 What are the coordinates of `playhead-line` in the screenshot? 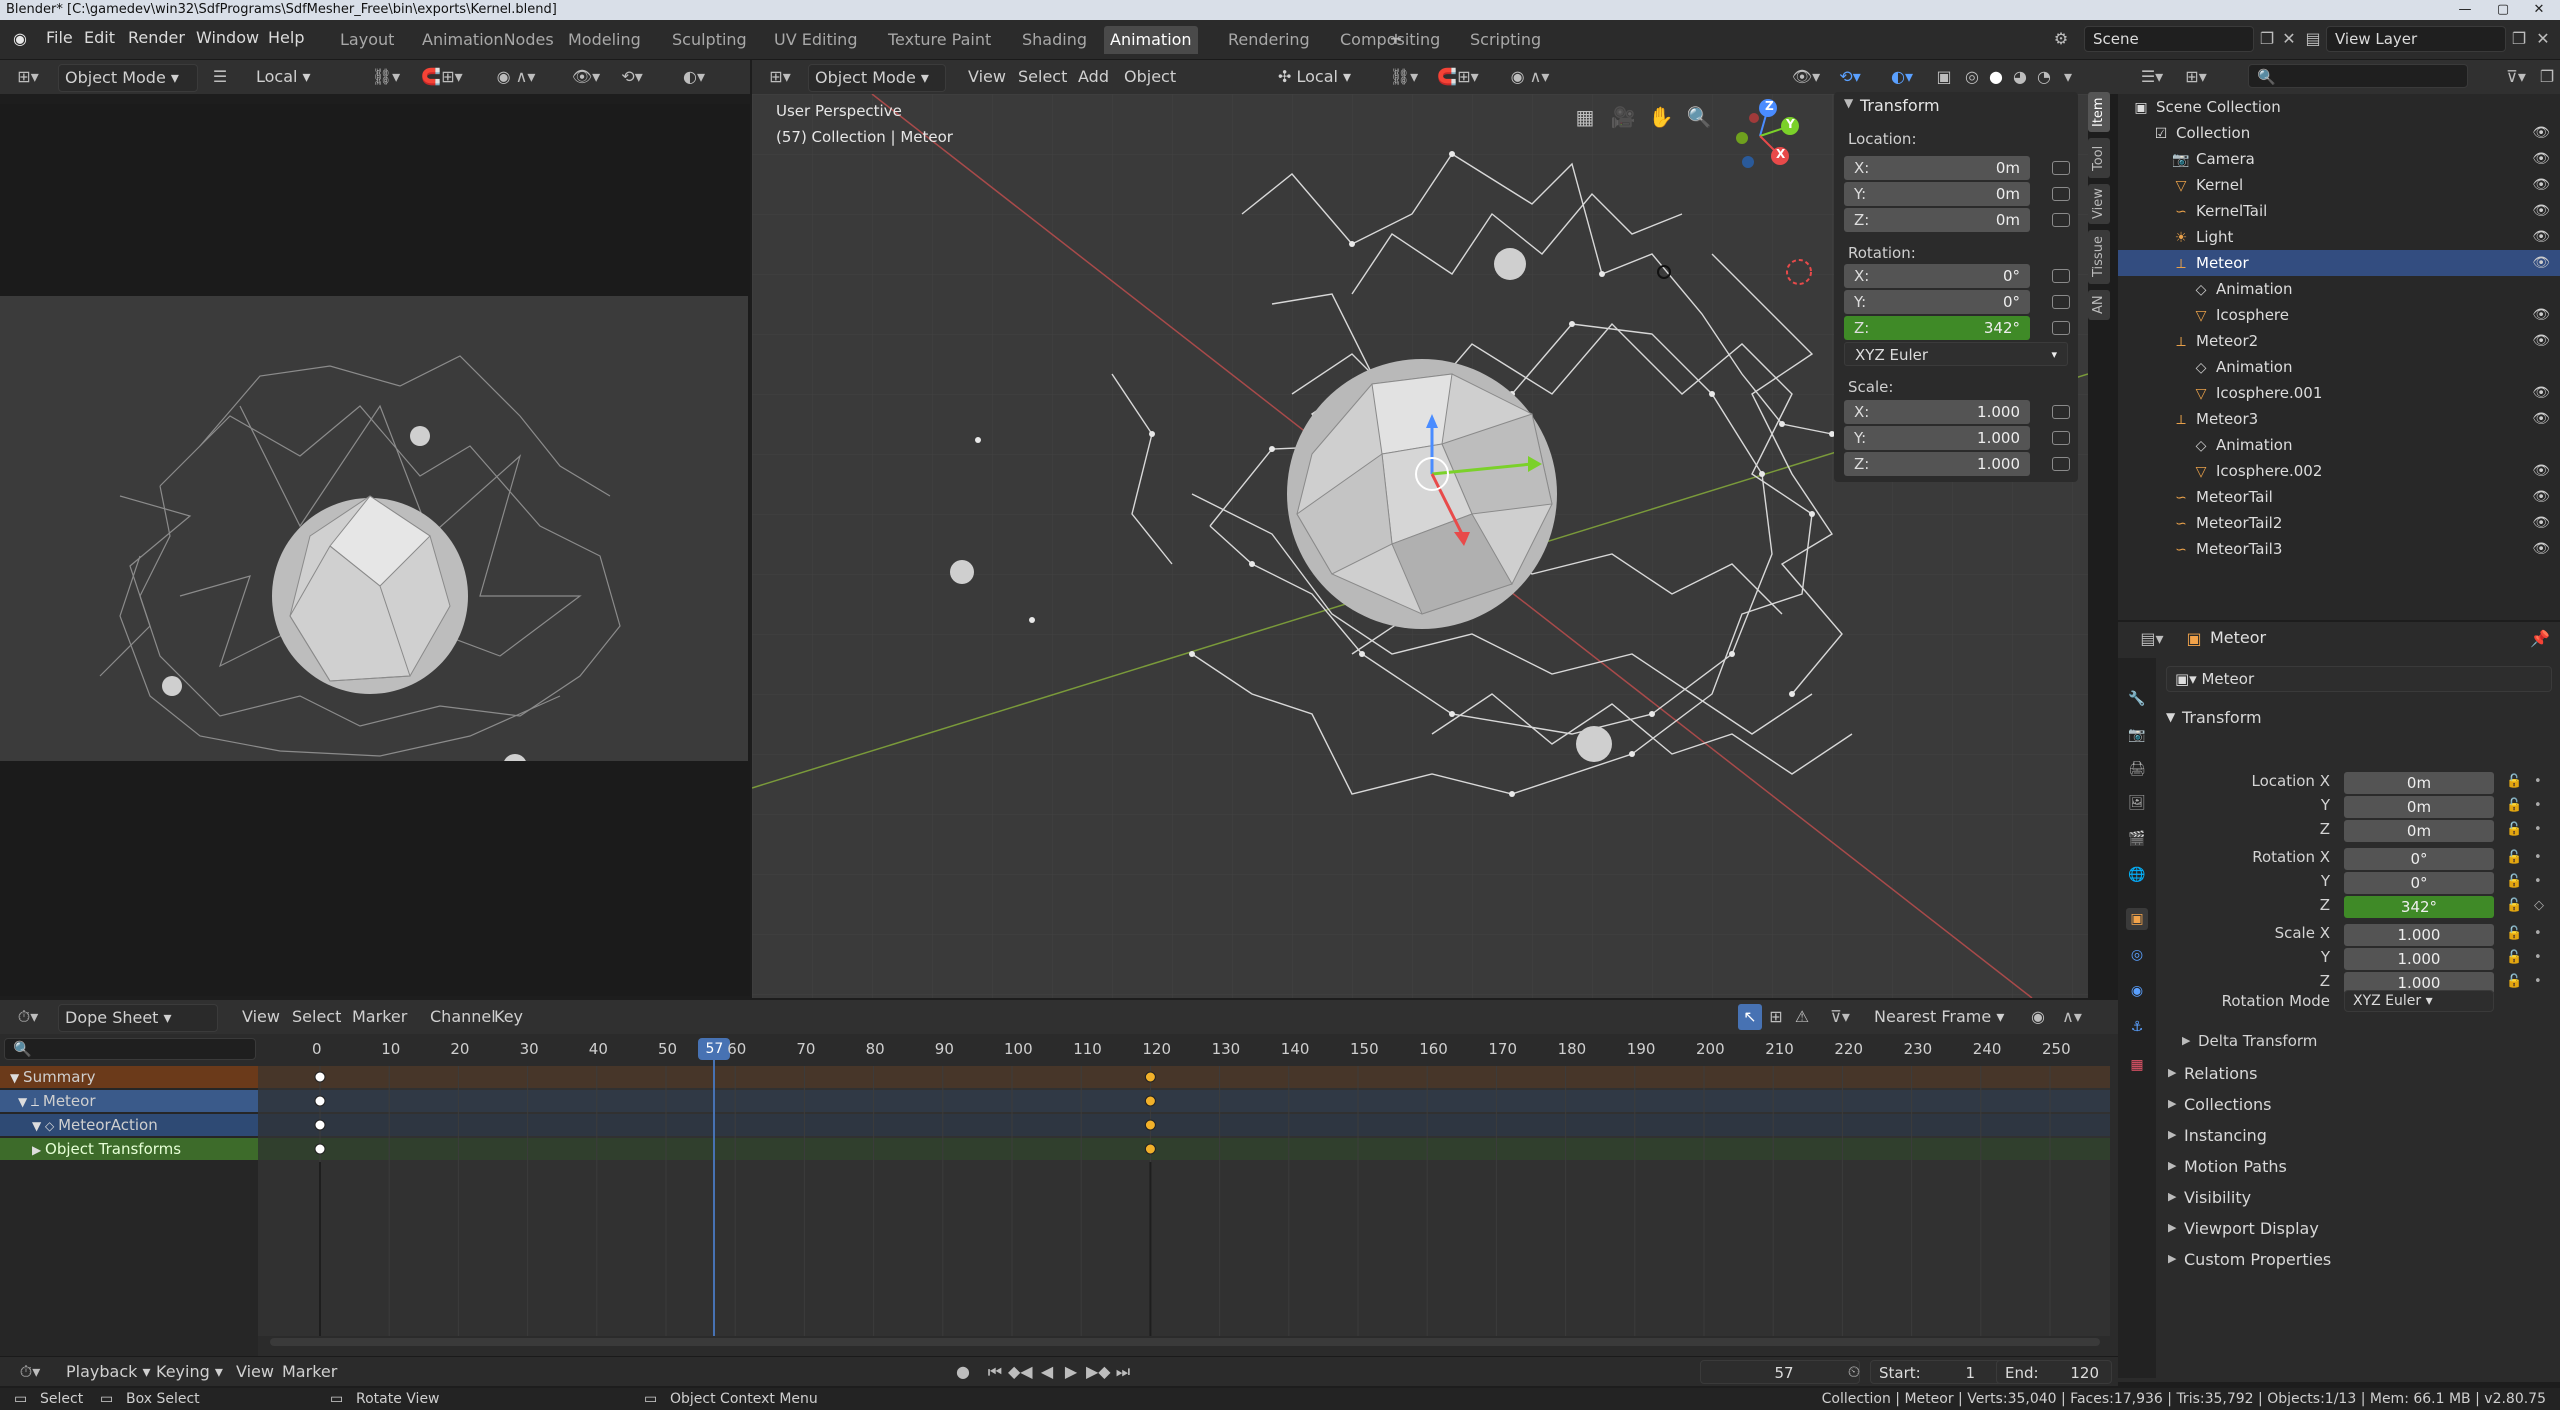 It's located at (714, 1198).